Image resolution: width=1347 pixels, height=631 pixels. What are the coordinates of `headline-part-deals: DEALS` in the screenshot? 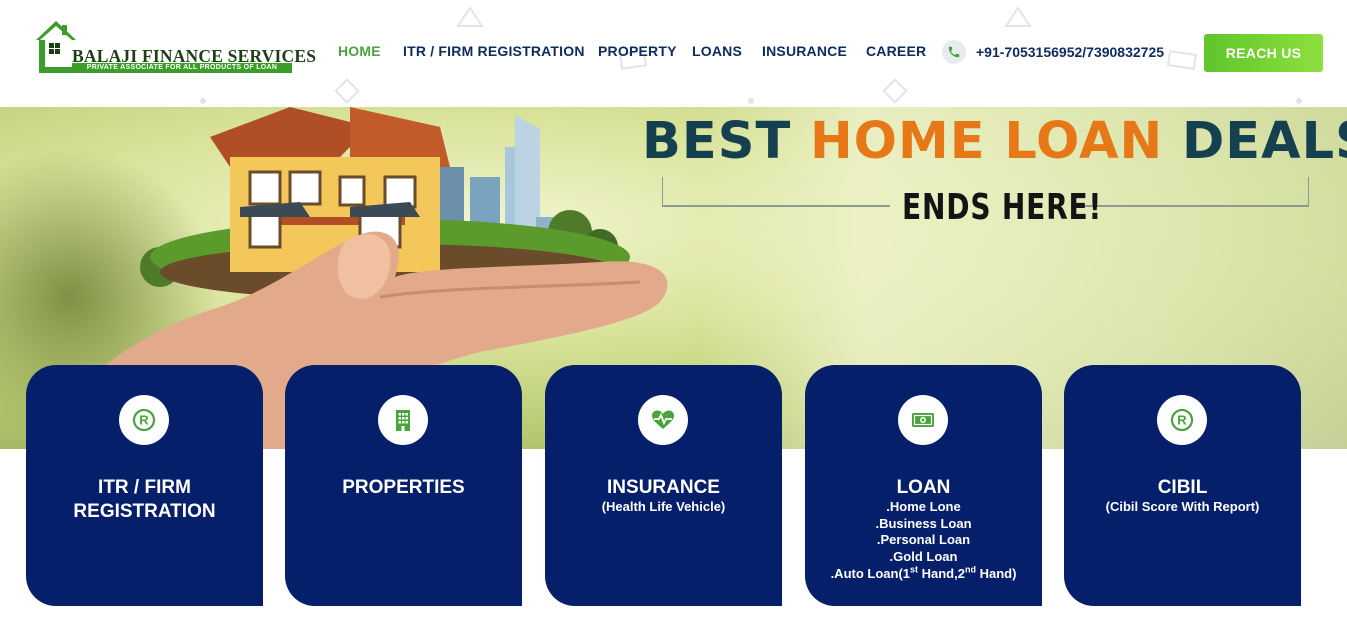 It's located at (1264, 141).